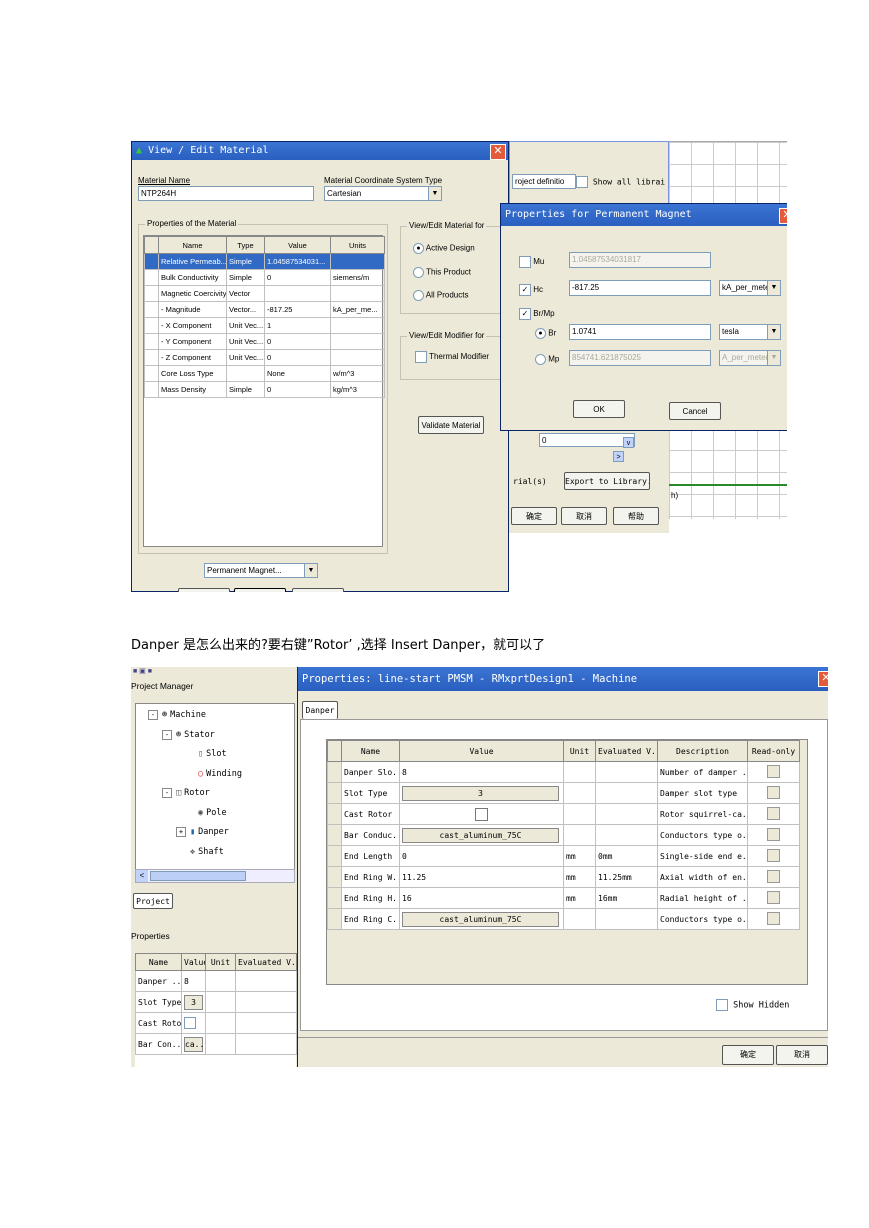 The image size is (869, 1228). I want to click on column-header: Value, so click(481, 751).